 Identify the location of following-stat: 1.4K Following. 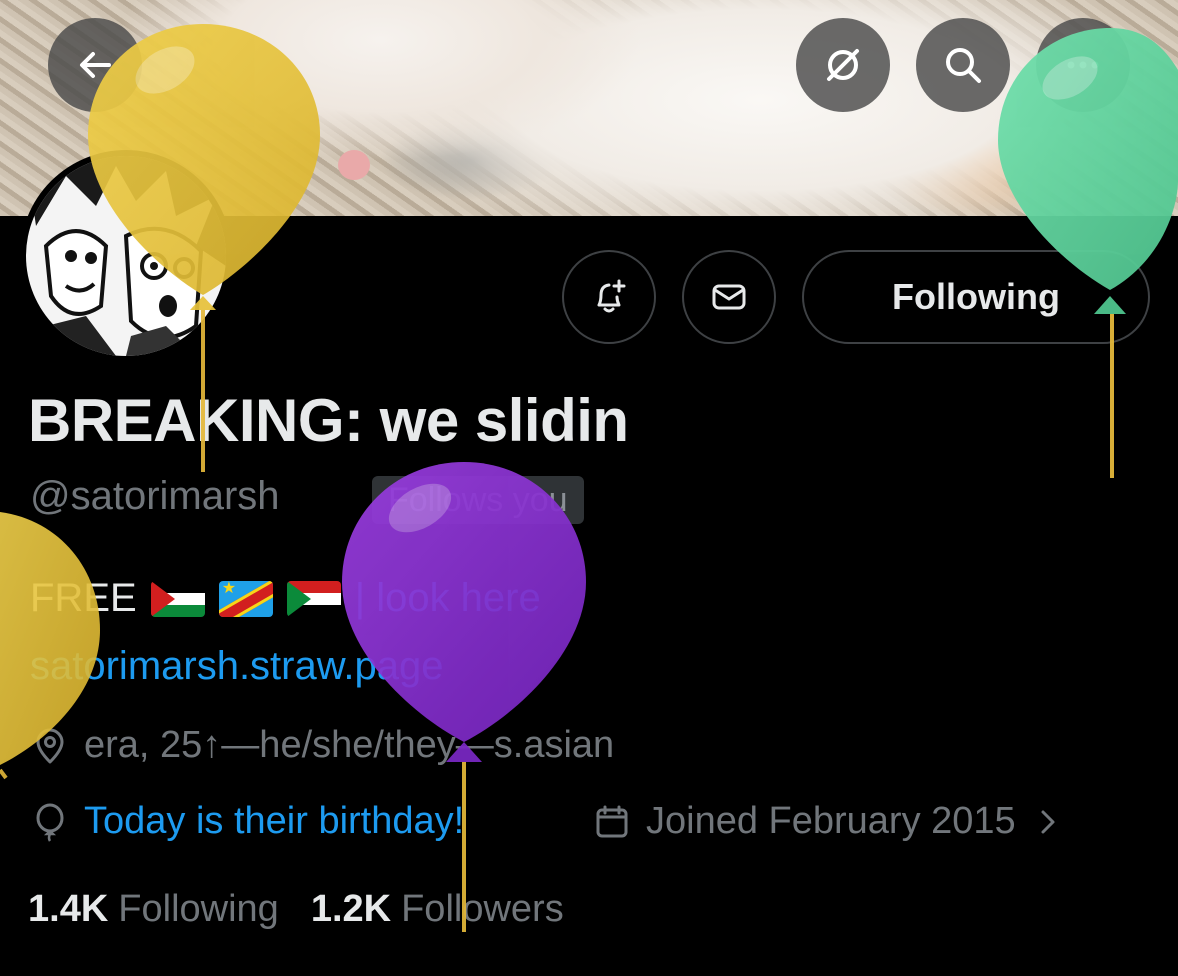
(153, 909).